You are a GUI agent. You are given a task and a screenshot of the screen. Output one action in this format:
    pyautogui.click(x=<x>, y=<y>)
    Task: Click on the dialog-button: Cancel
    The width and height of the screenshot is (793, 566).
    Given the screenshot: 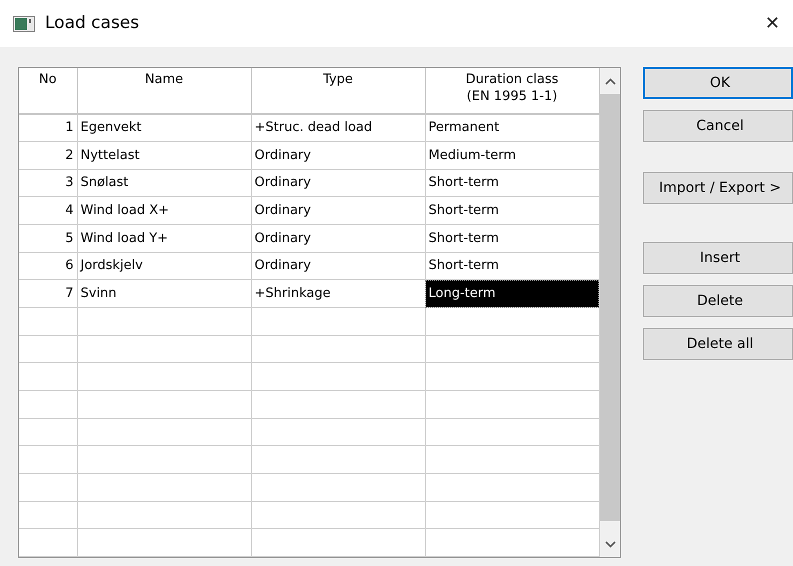 What is the action you would take?
    pyautogui.click(x=718, y=126)
    